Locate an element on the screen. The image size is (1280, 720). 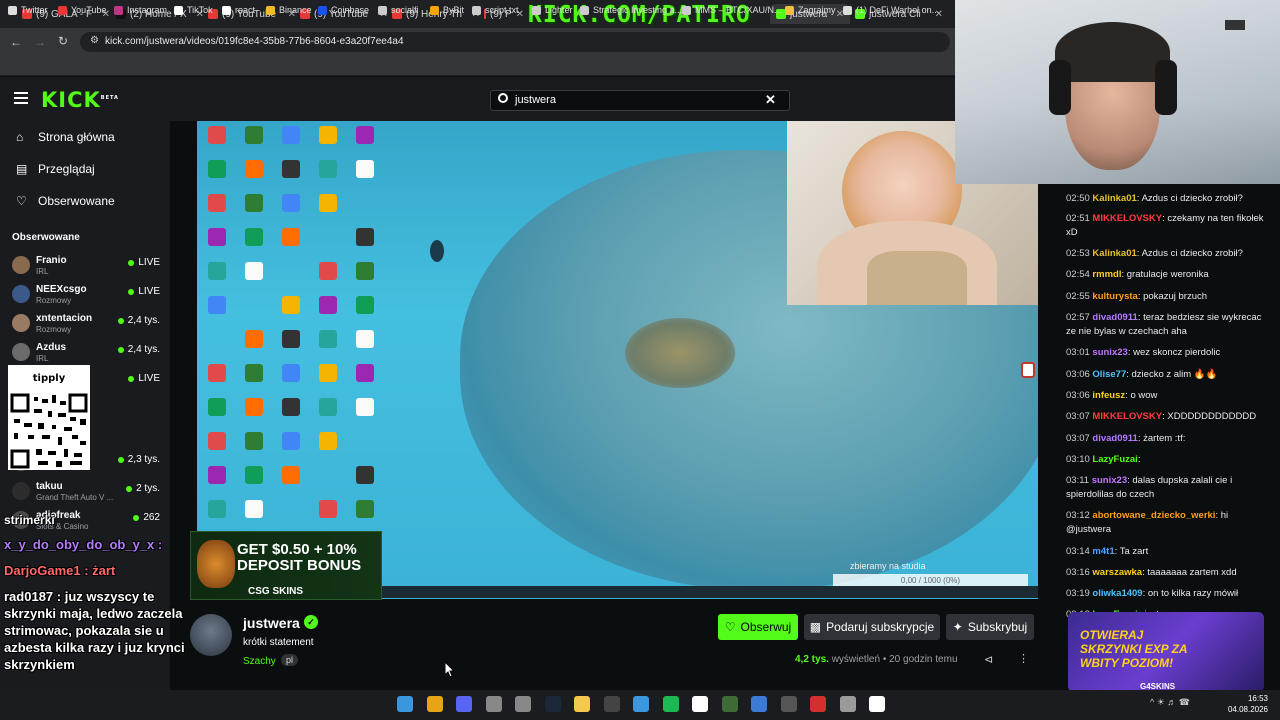
discord-icon is located at coordinates (464, 704).